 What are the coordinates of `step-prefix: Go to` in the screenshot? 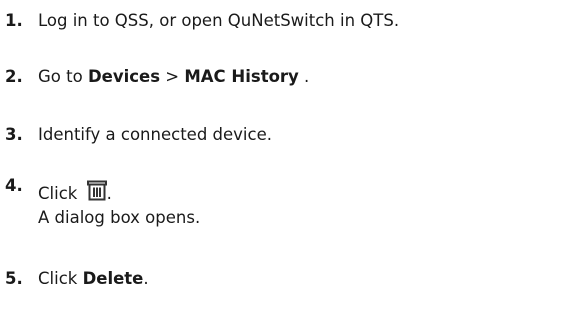 It's located at (63, 76).